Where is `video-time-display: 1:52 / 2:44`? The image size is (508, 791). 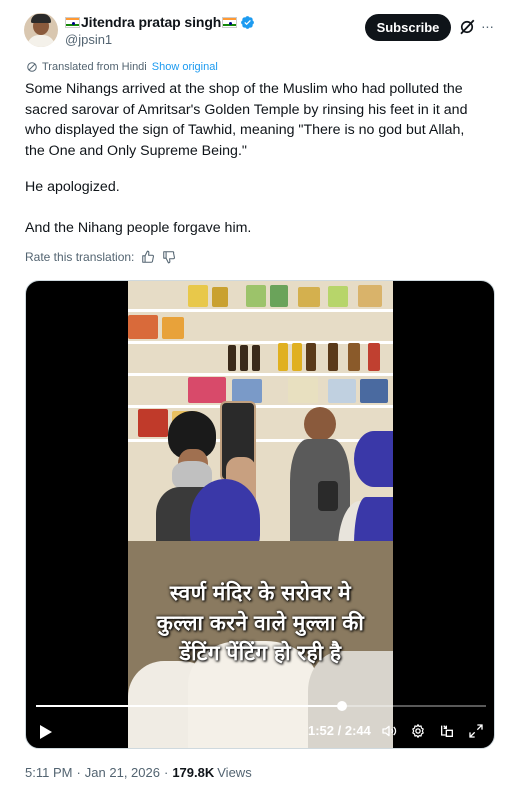 video-time-display: 1:52 / 2:44 is located at coordinates (339, 730).